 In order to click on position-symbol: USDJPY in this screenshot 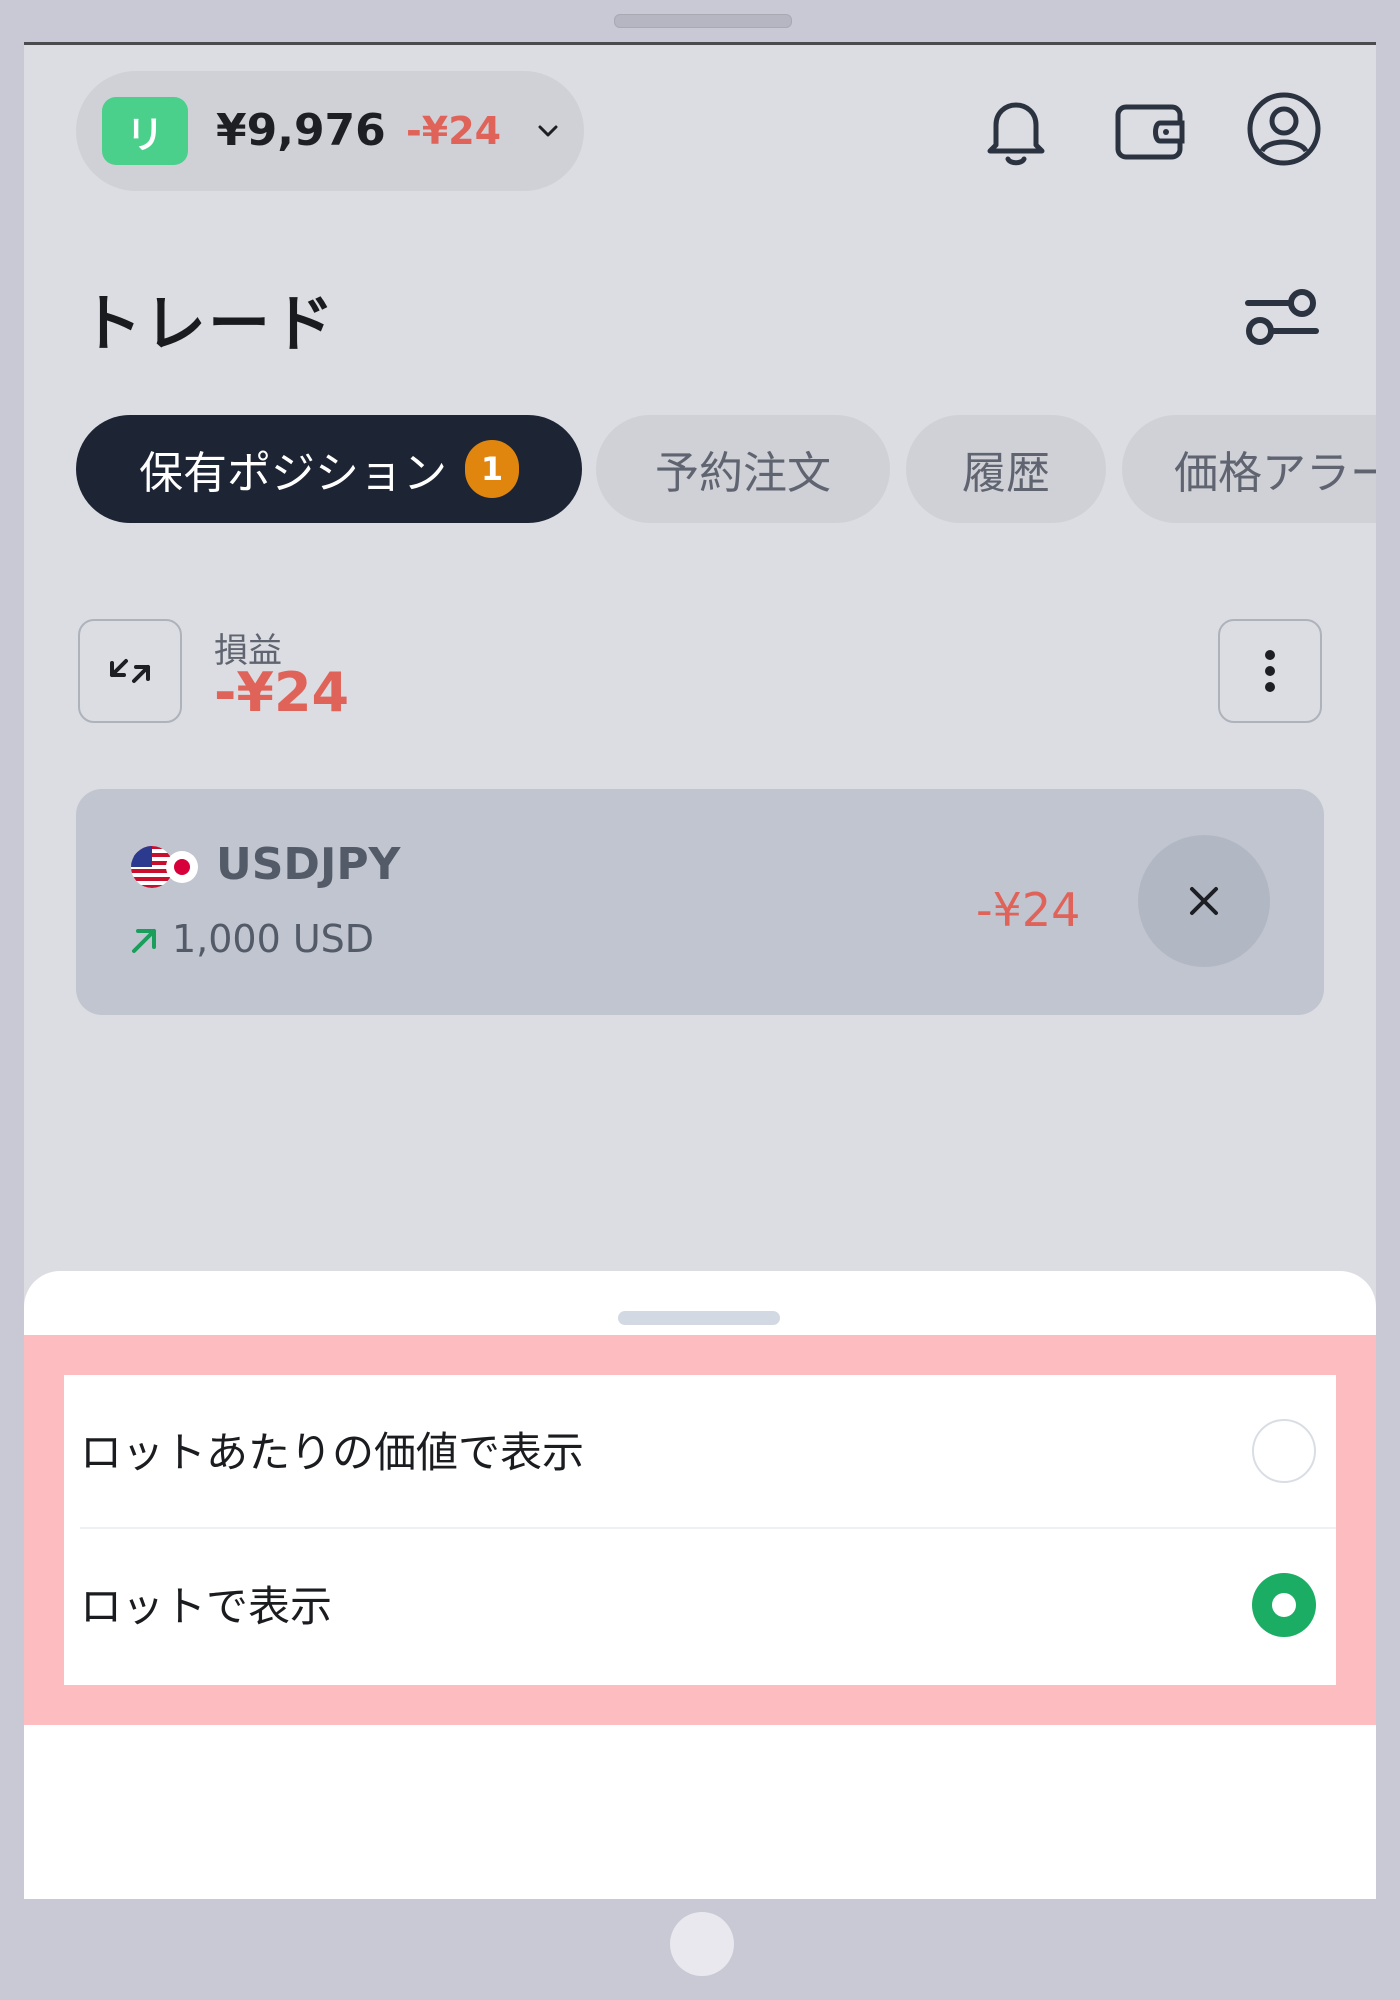, I will do `click(308, 864)`.